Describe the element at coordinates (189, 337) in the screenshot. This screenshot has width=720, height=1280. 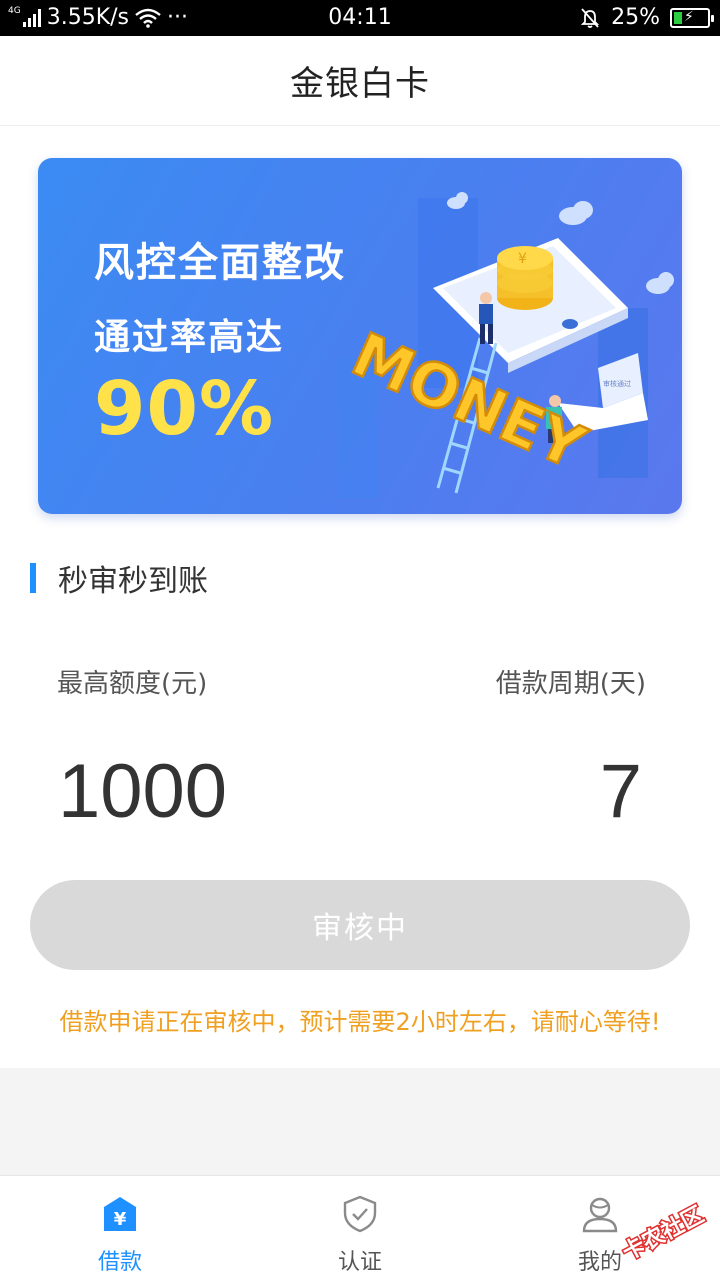
I see `banner-subheadline: 通过率高达` at that location.